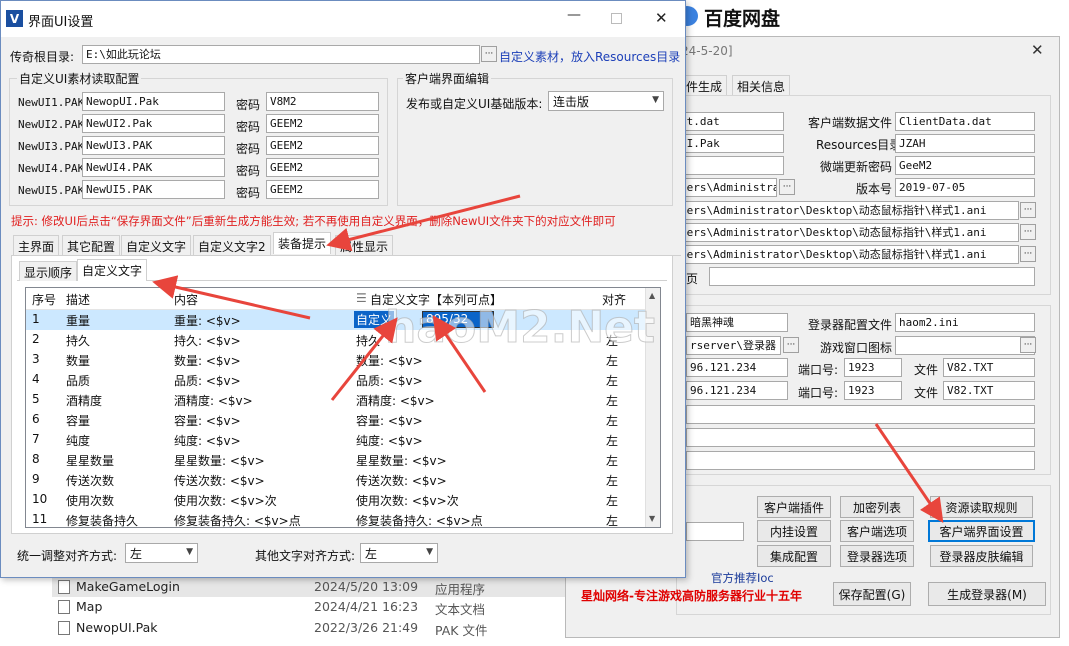  Describe the element at coordinates (399, 553) in the screenshot. I see `other-align-select: 左 ▼` at that location.